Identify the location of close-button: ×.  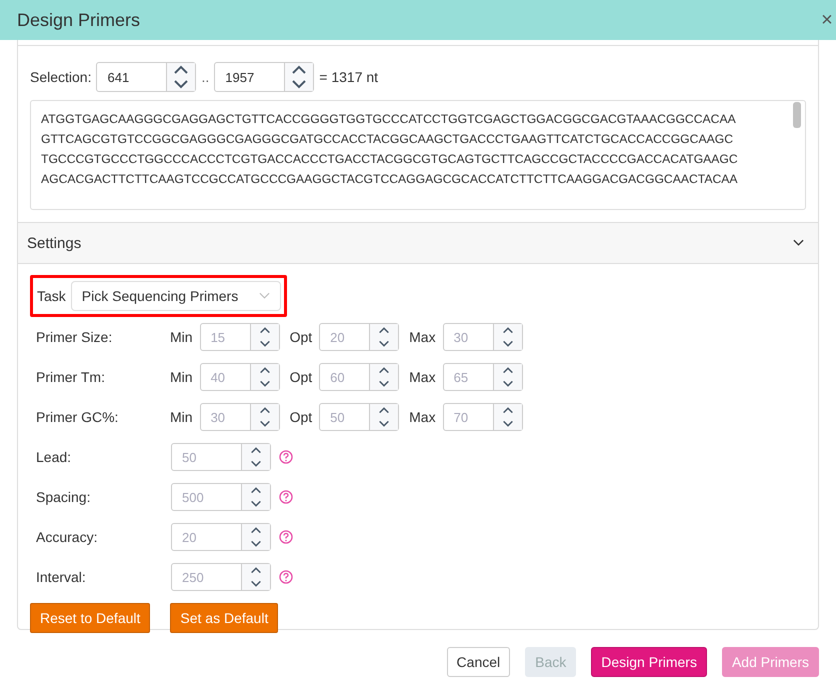
(827, 20).